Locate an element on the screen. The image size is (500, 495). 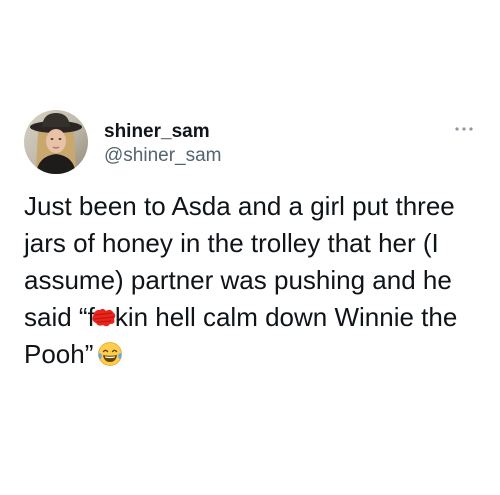
user-handle: @shiner_sam is located at coordinates (163, 156).